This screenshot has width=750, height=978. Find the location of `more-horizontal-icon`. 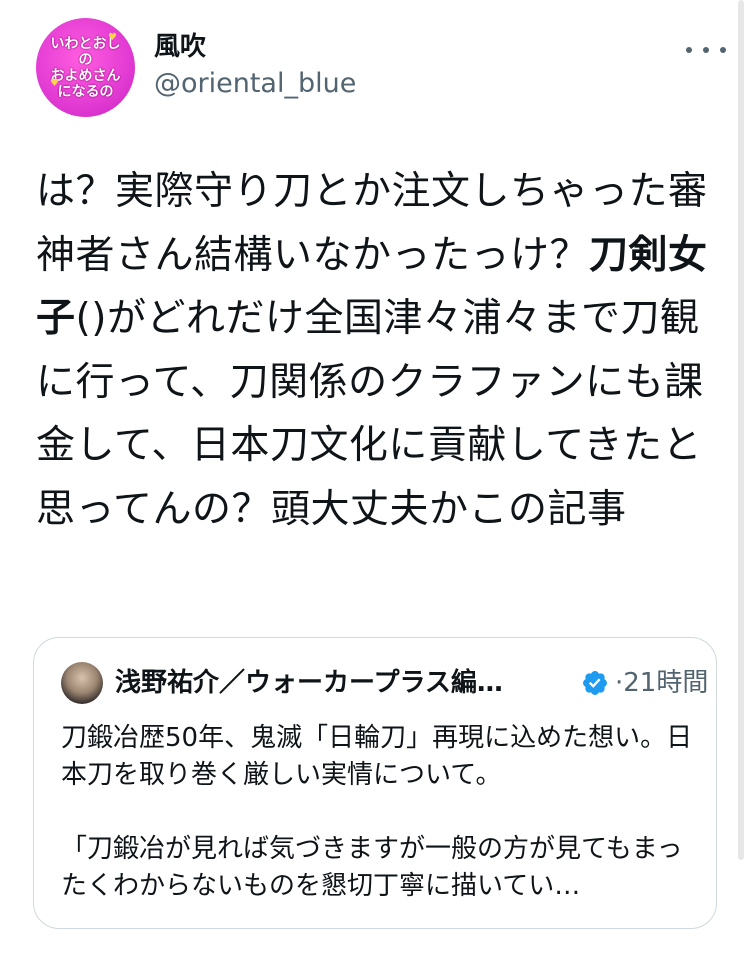

more-horizontal-icon is located at coordinates (706, 50).